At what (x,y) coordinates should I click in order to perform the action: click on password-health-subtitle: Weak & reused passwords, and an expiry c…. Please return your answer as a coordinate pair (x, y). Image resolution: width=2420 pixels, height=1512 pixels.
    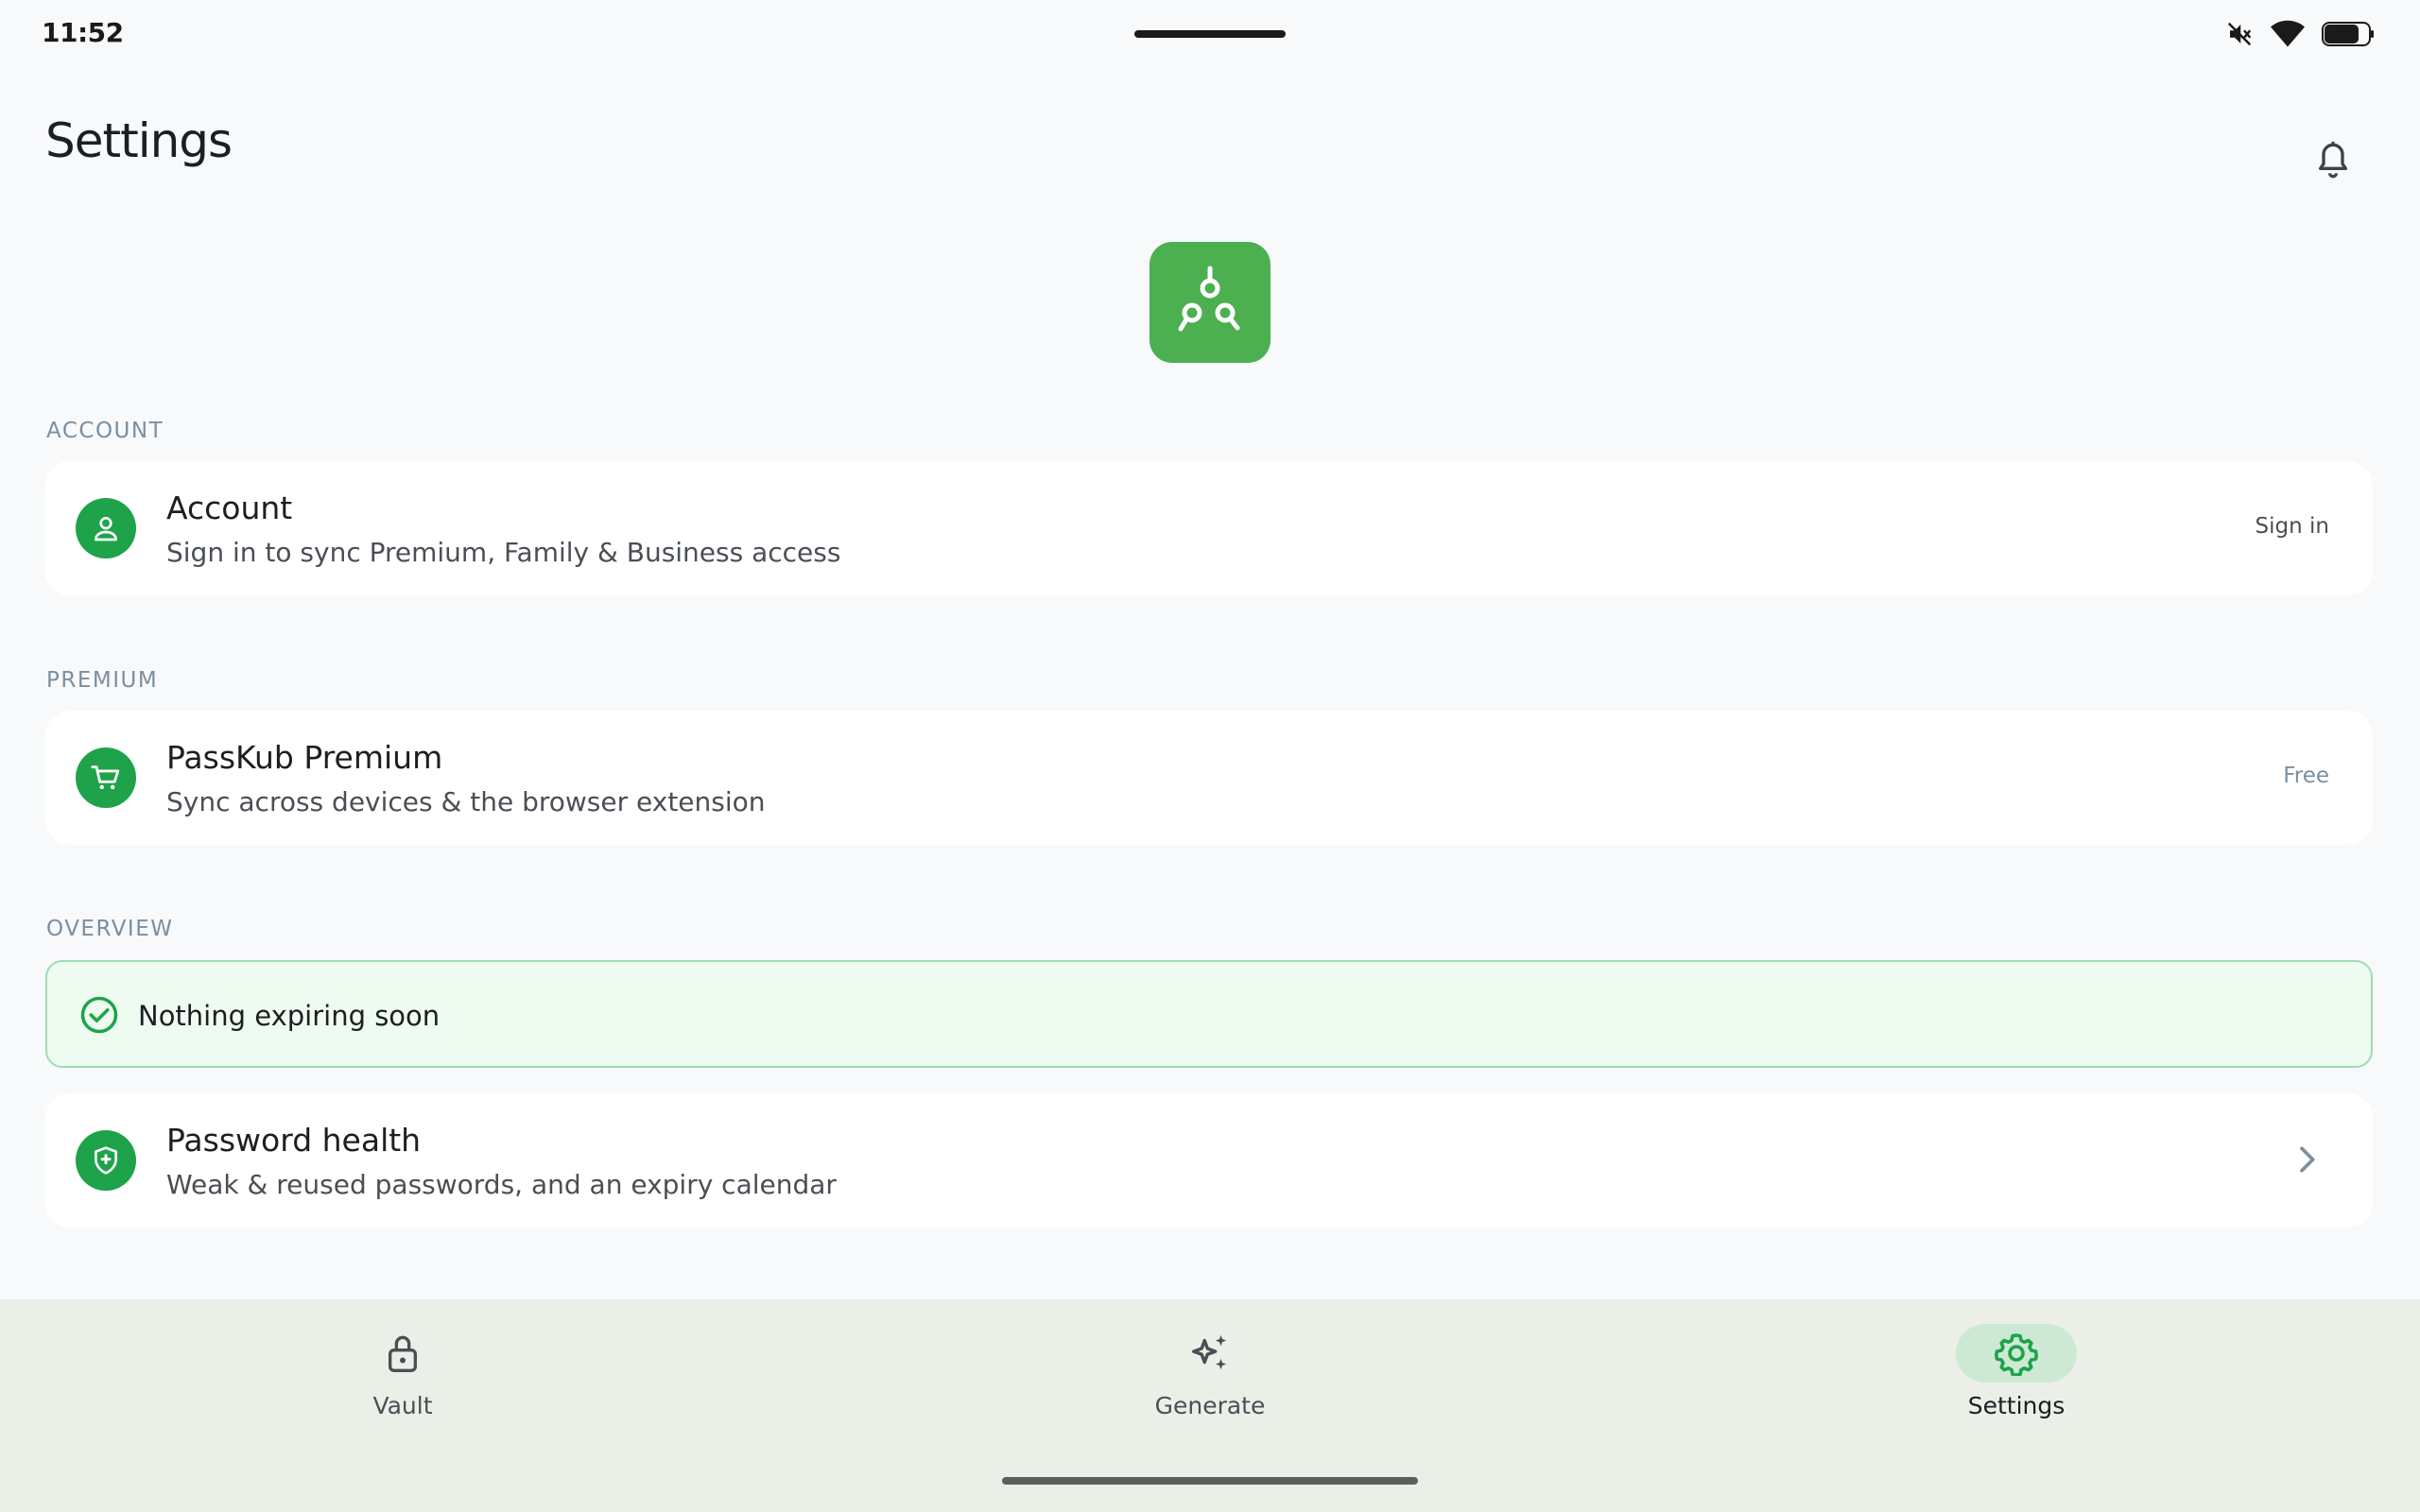
    Looking at the image, I should click on (501, 1184).